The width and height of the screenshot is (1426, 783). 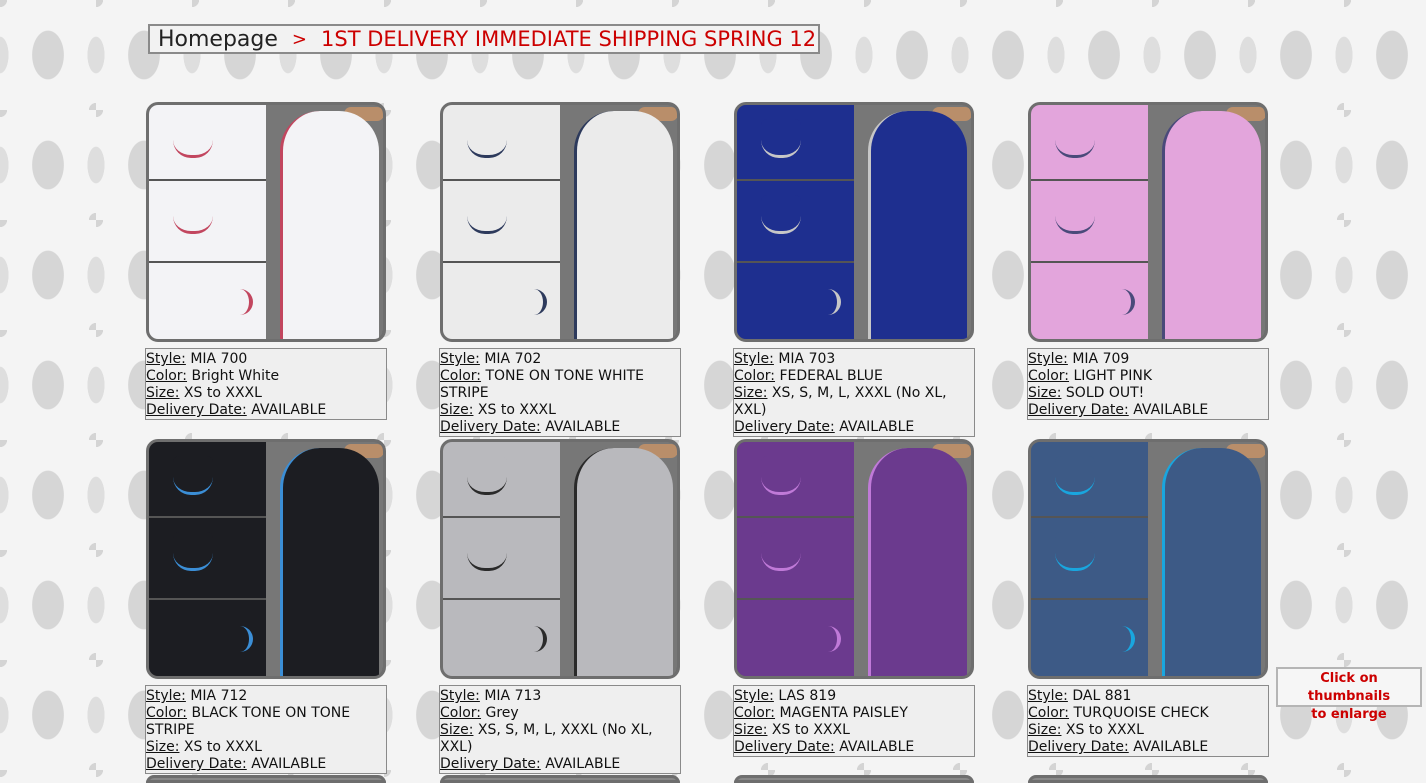 I want to click on enlarge-hint-line2: to enlarge, so click(x=1349, y=714).